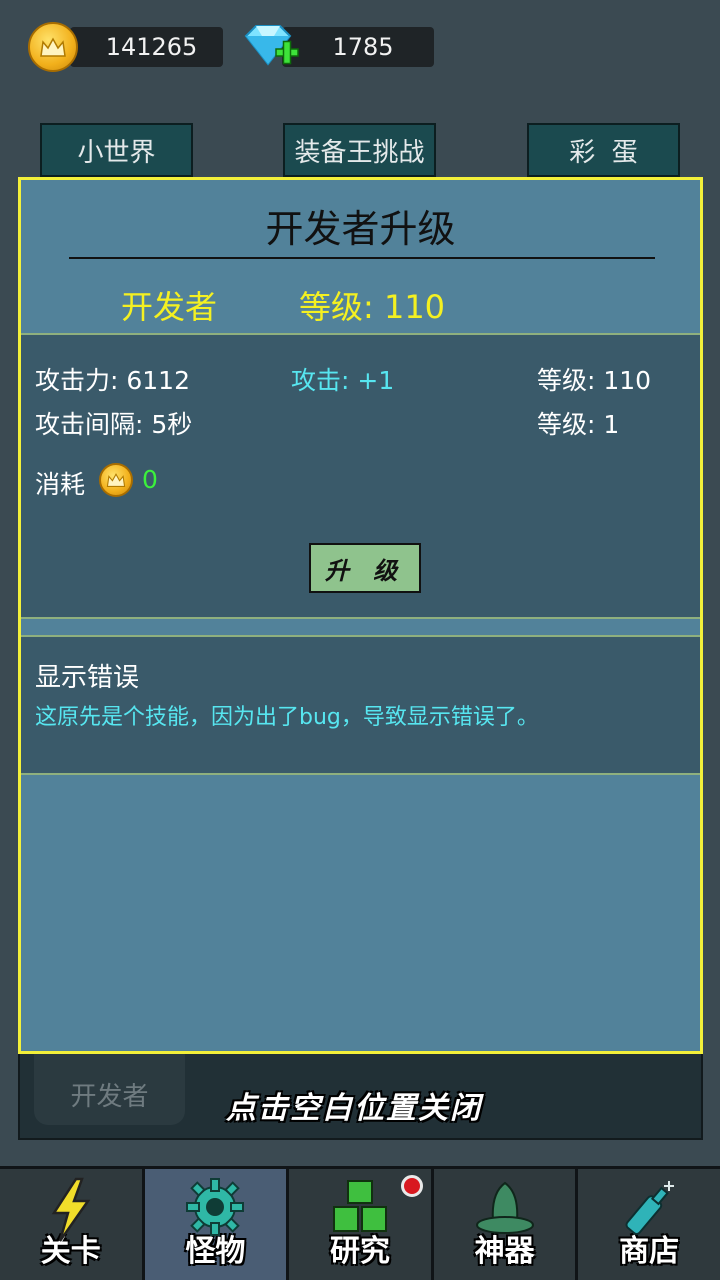  I want to click on gear-icon, so click(215, 1207).